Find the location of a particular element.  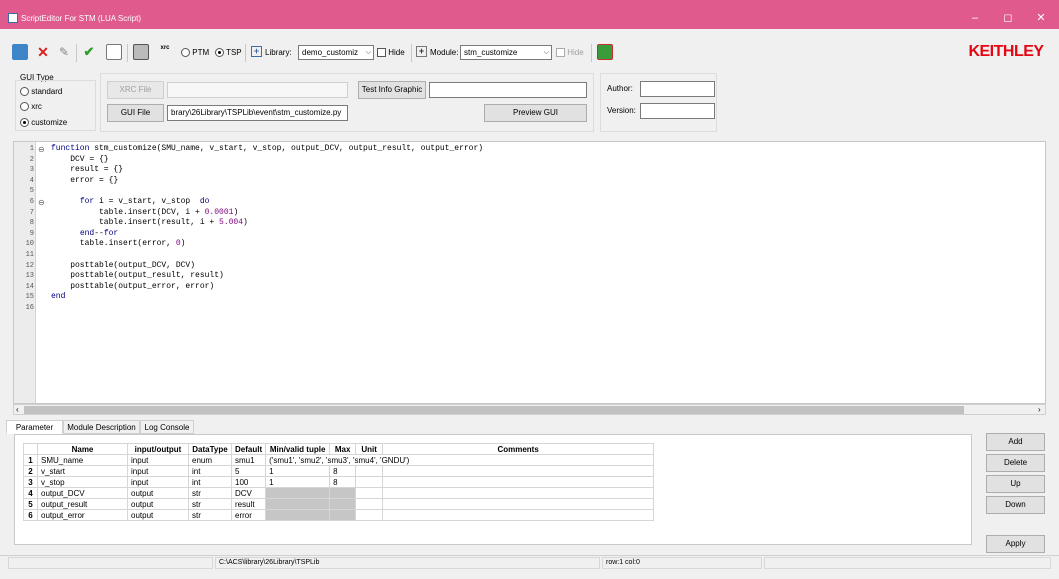

add-library-button: + is located at coordinates (256, 51).